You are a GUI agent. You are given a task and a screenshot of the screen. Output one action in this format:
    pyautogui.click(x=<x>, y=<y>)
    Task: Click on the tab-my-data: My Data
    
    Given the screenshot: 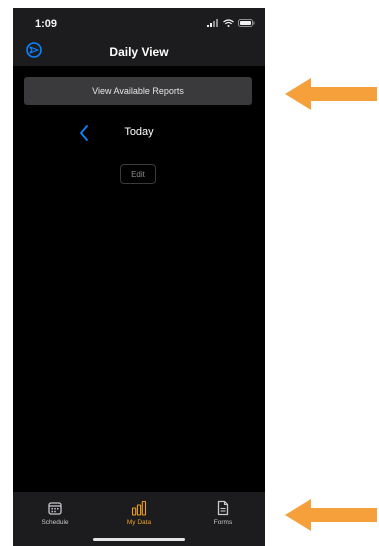 What is the action you would take?
    pyautogui.click(x=139, y=516)
    